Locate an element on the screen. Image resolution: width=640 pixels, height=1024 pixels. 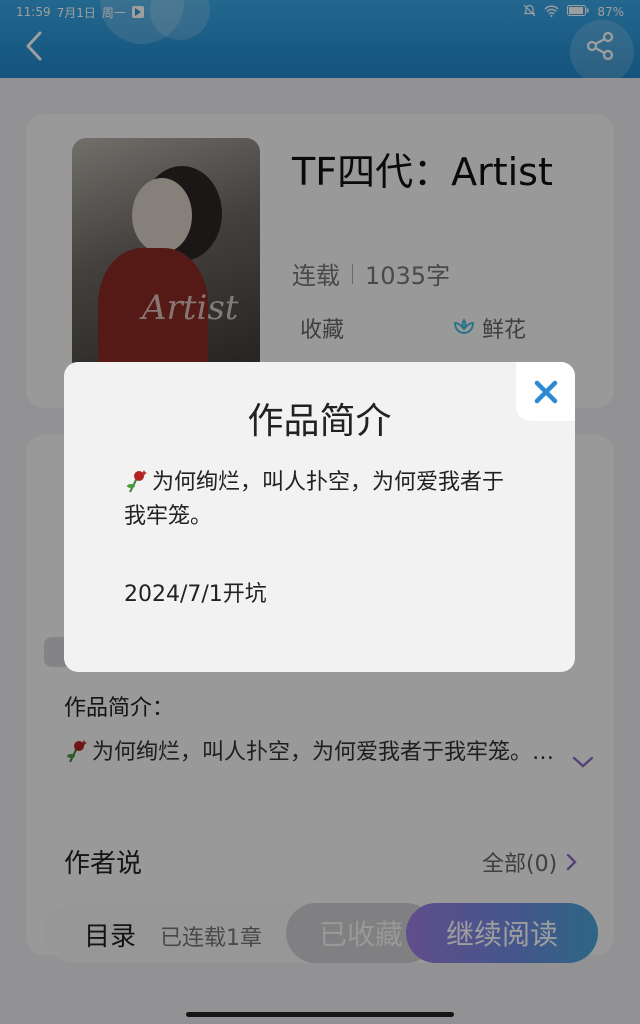
modal-close-button is located at coordinates (545, 391).